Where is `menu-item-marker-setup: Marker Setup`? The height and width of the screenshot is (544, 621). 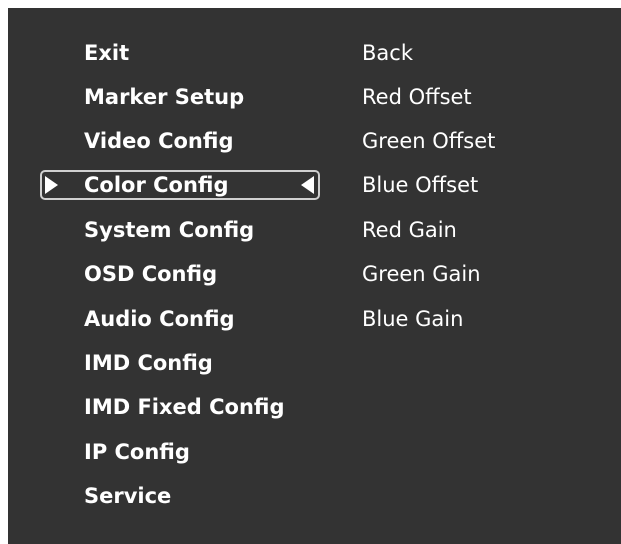 menu-item-marker-setup: Marker Setup is located at coordinates (164, 97).